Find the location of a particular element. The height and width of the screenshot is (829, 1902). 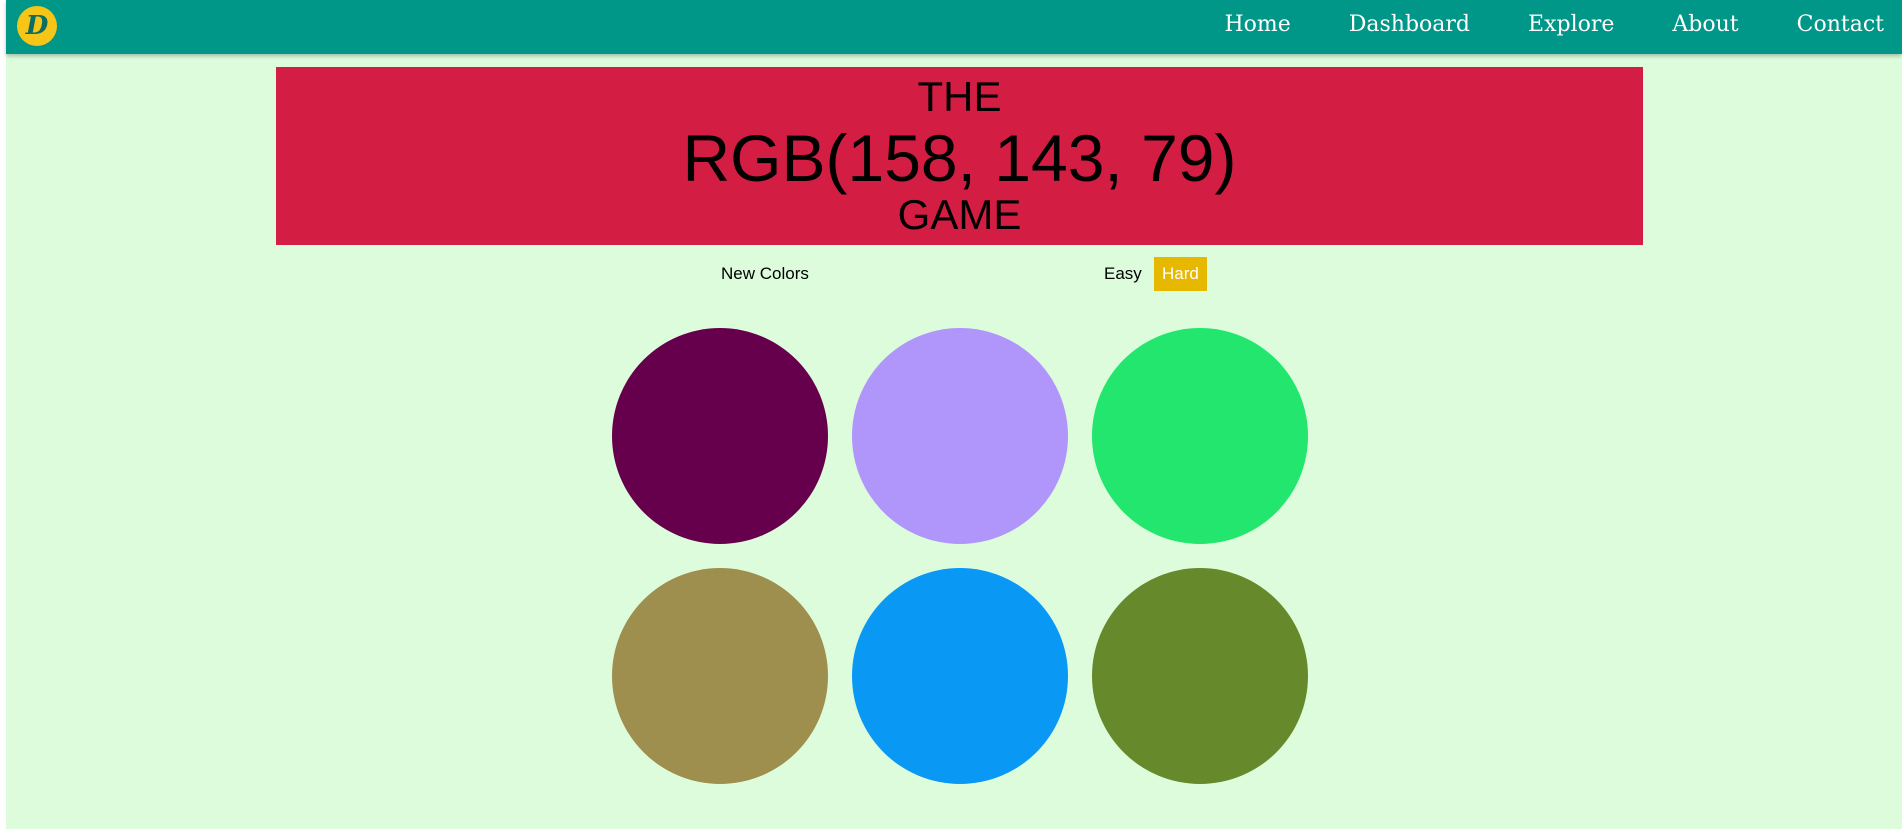

hard-mode-button: Hard is located at coordinates (1180, 274).